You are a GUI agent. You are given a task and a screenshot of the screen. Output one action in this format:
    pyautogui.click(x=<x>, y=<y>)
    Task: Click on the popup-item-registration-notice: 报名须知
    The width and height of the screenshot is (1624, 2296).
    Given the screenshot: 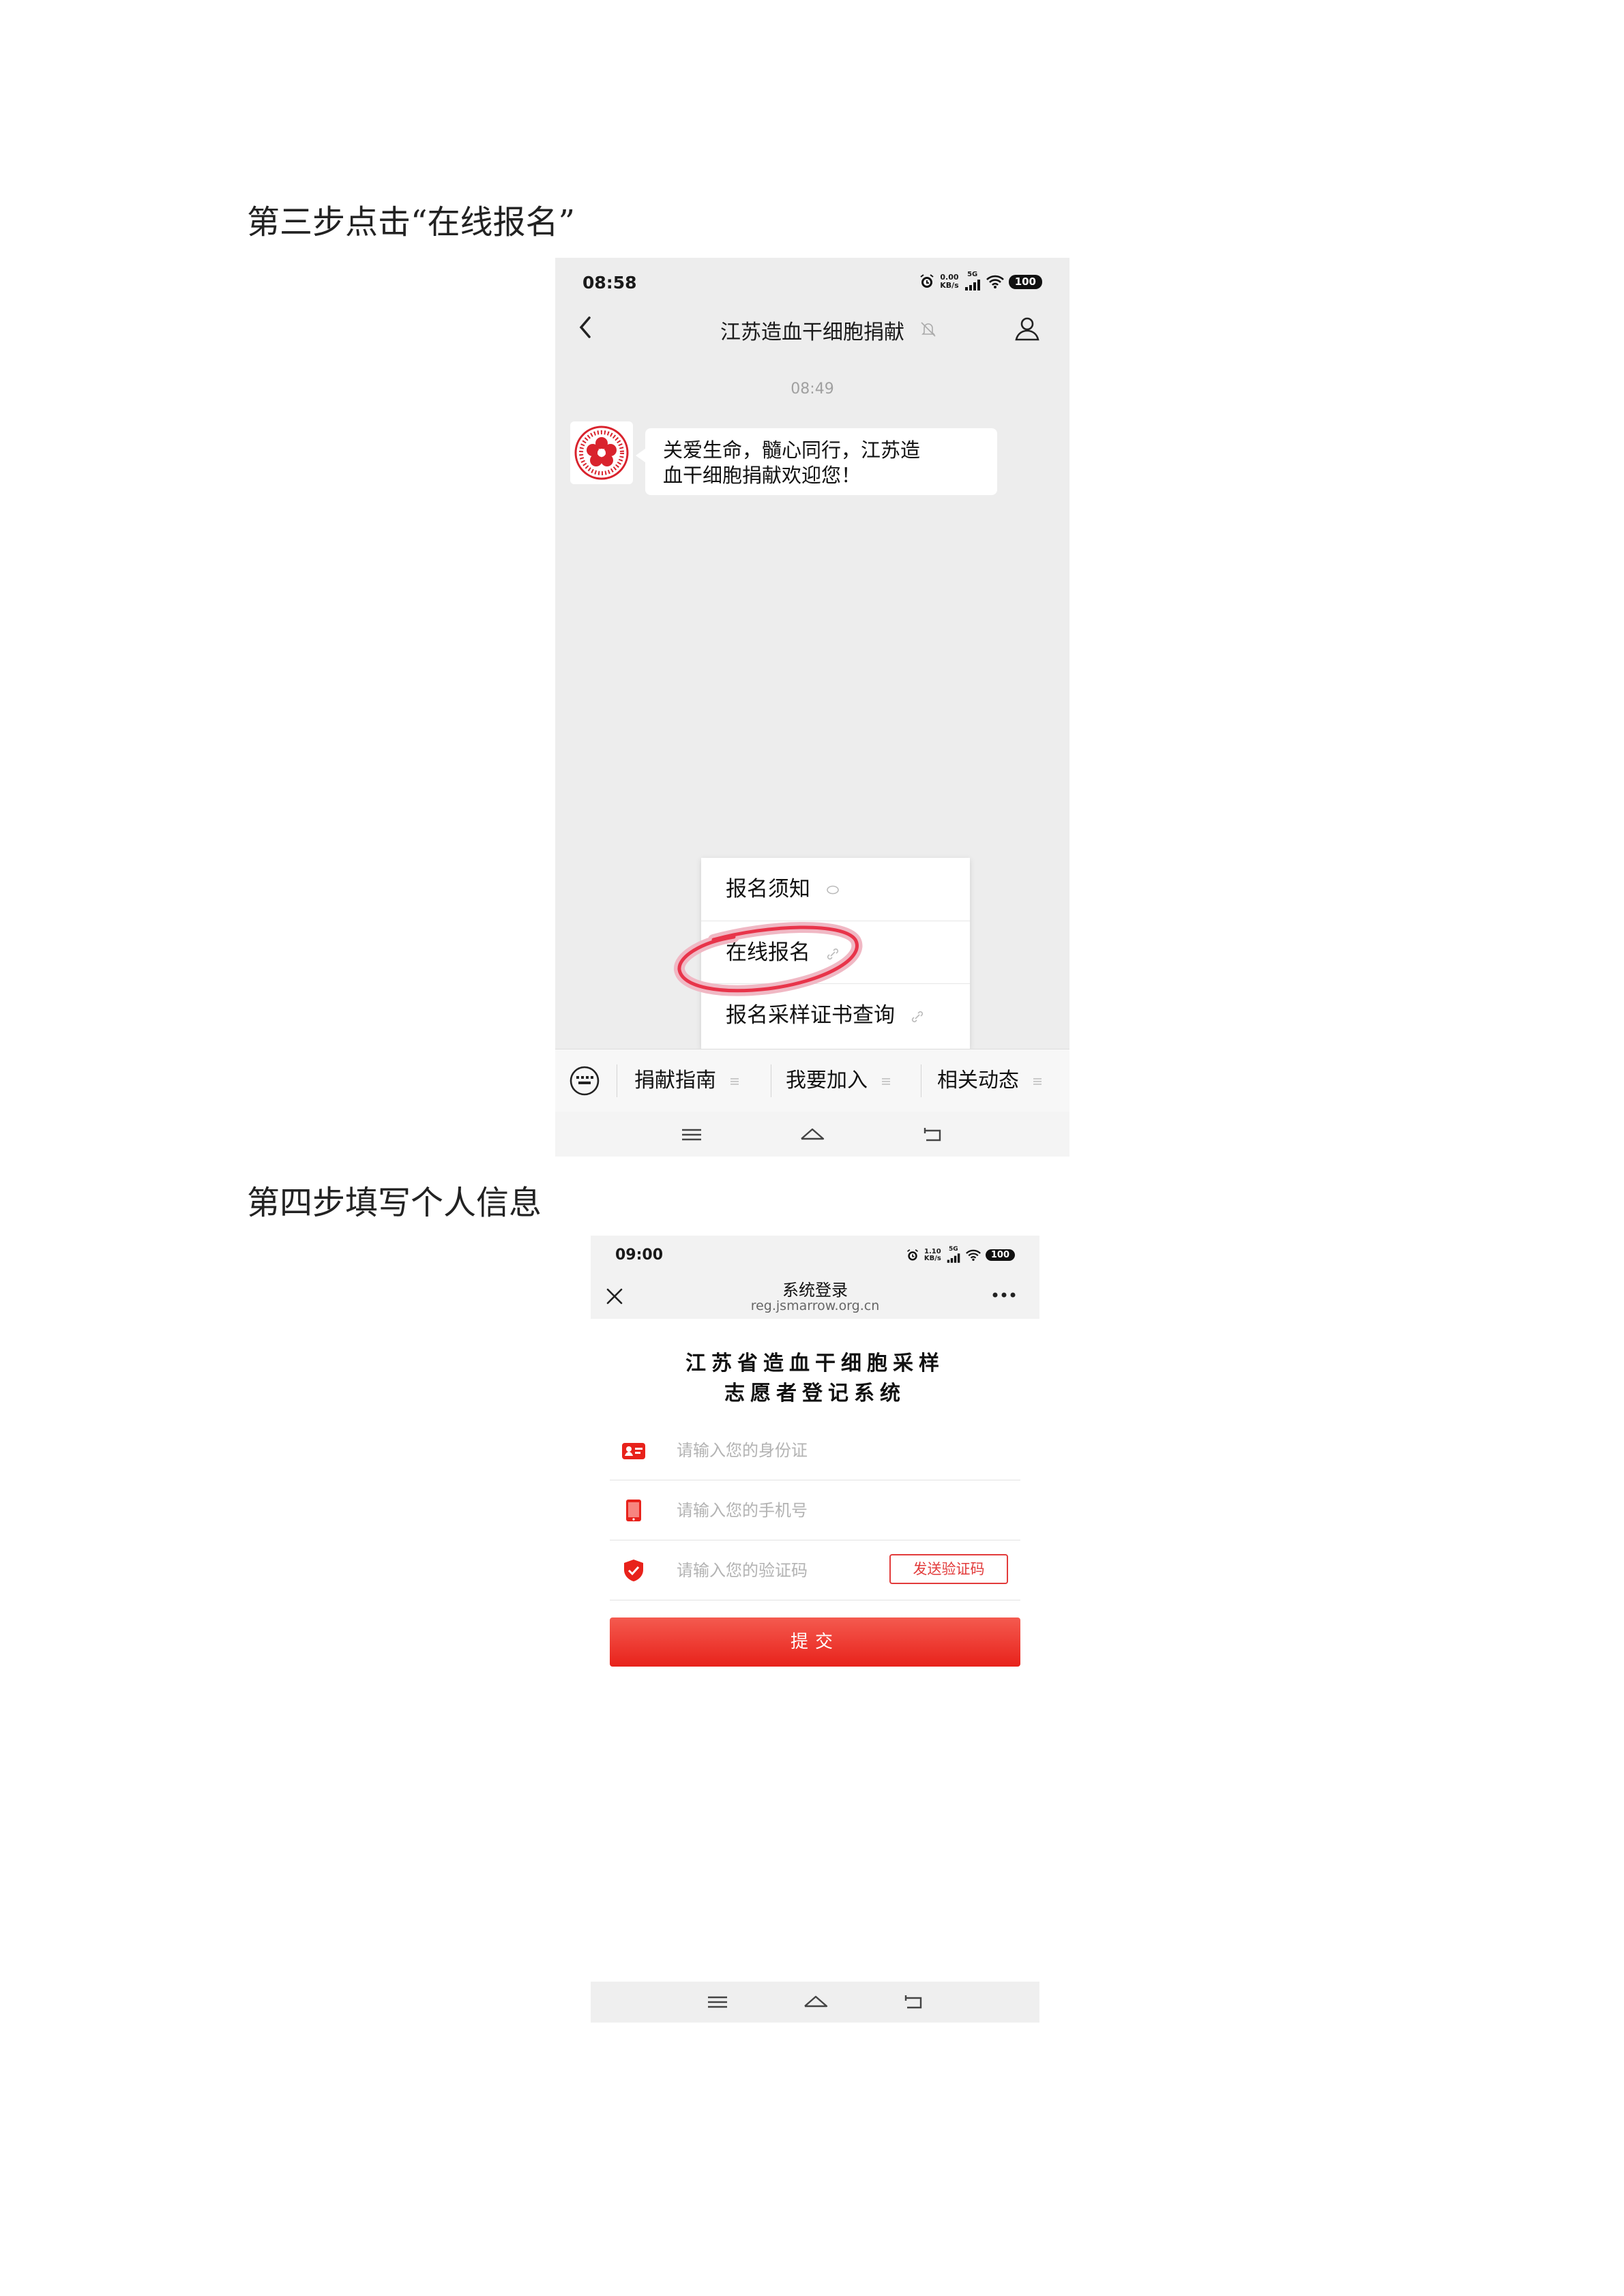 What is the action you would take?
    pyautogui.click(x=835, y=890)
    